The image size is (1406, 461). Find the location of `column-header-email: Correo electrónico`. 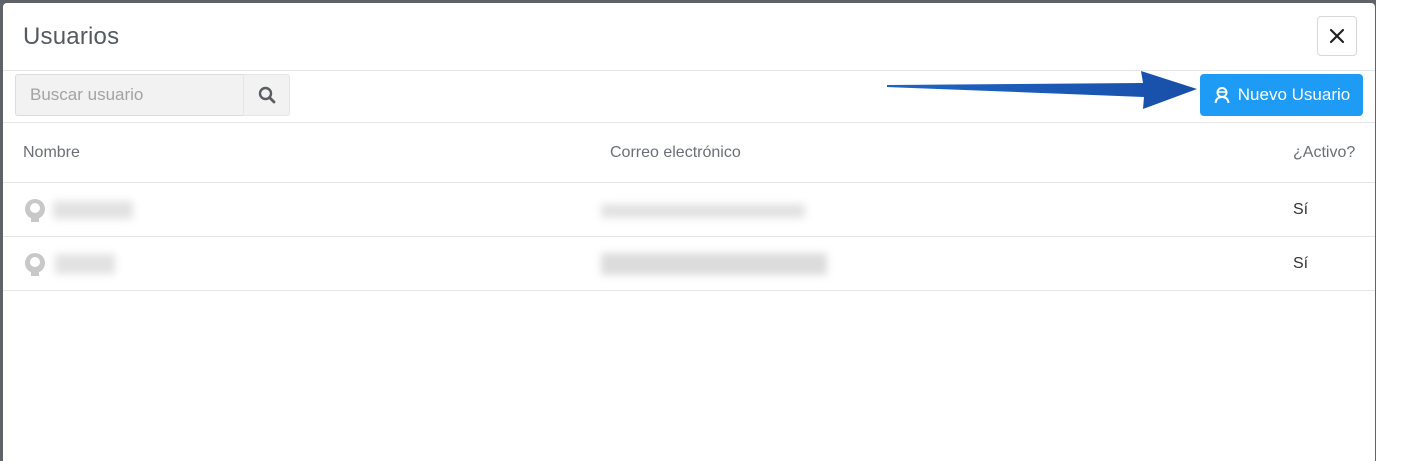

column-header-email: Correo electrónico is located at coordinates (675, 153).